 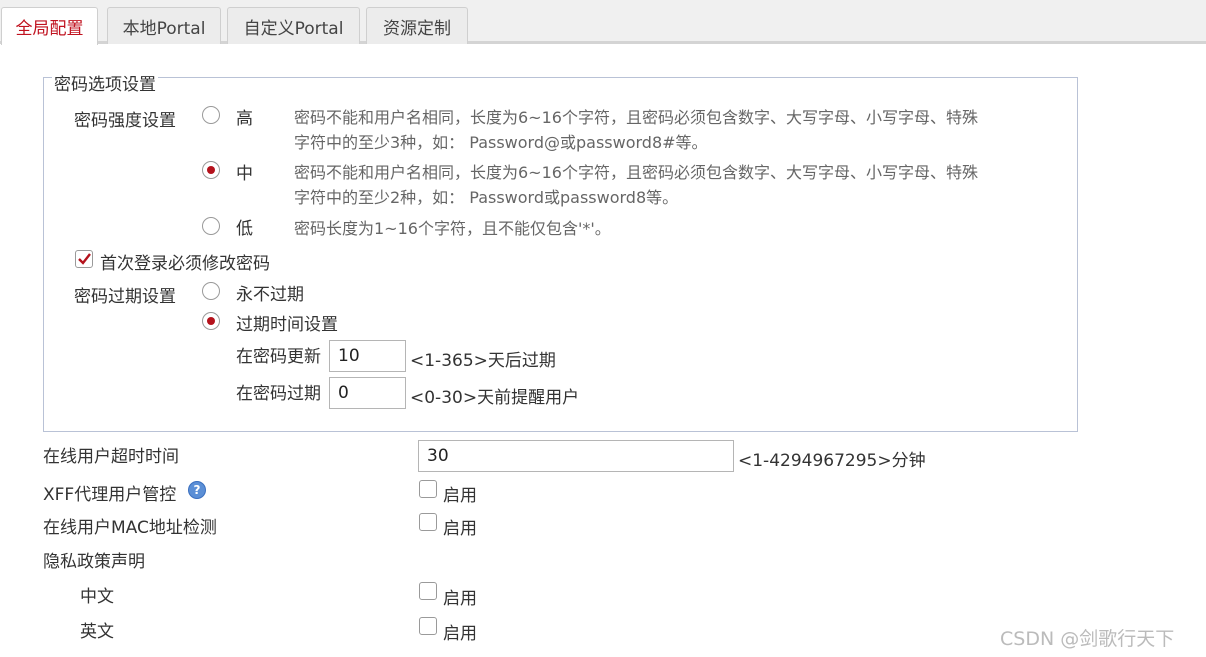 What do you see at coordinates (94, 562) in the screenshot?
I see `privacy-policy-label: 隐私政策声明` at bounding box center [94, 562].